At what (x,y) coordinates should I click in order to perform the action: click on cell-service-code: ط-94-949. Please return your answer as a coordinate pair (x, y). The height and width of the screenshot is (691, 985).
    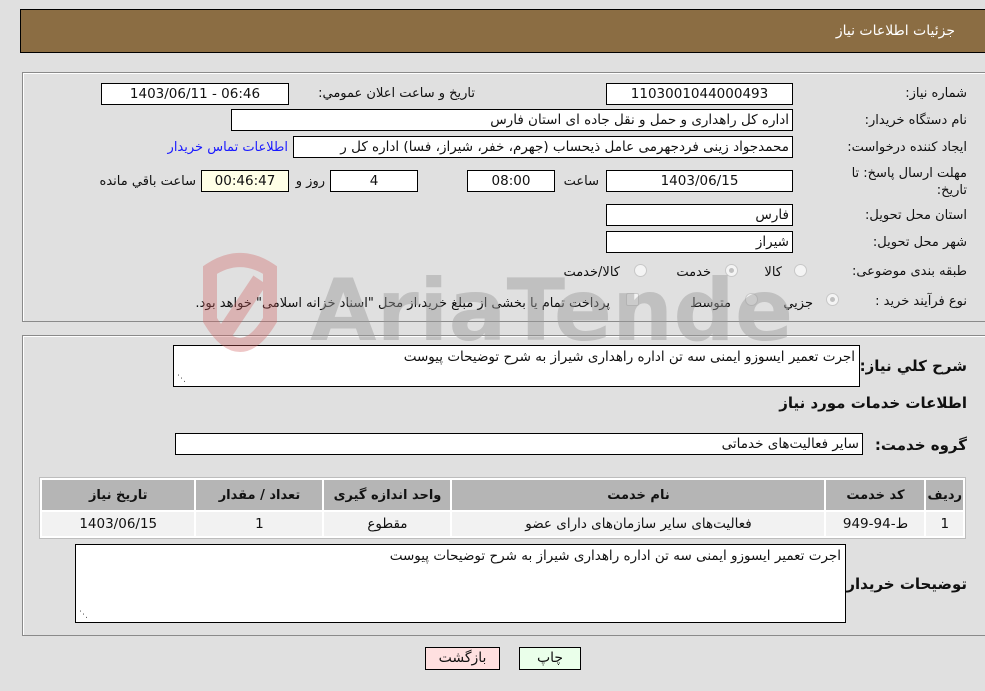
    Looking at the image, I should click on (875, 524).